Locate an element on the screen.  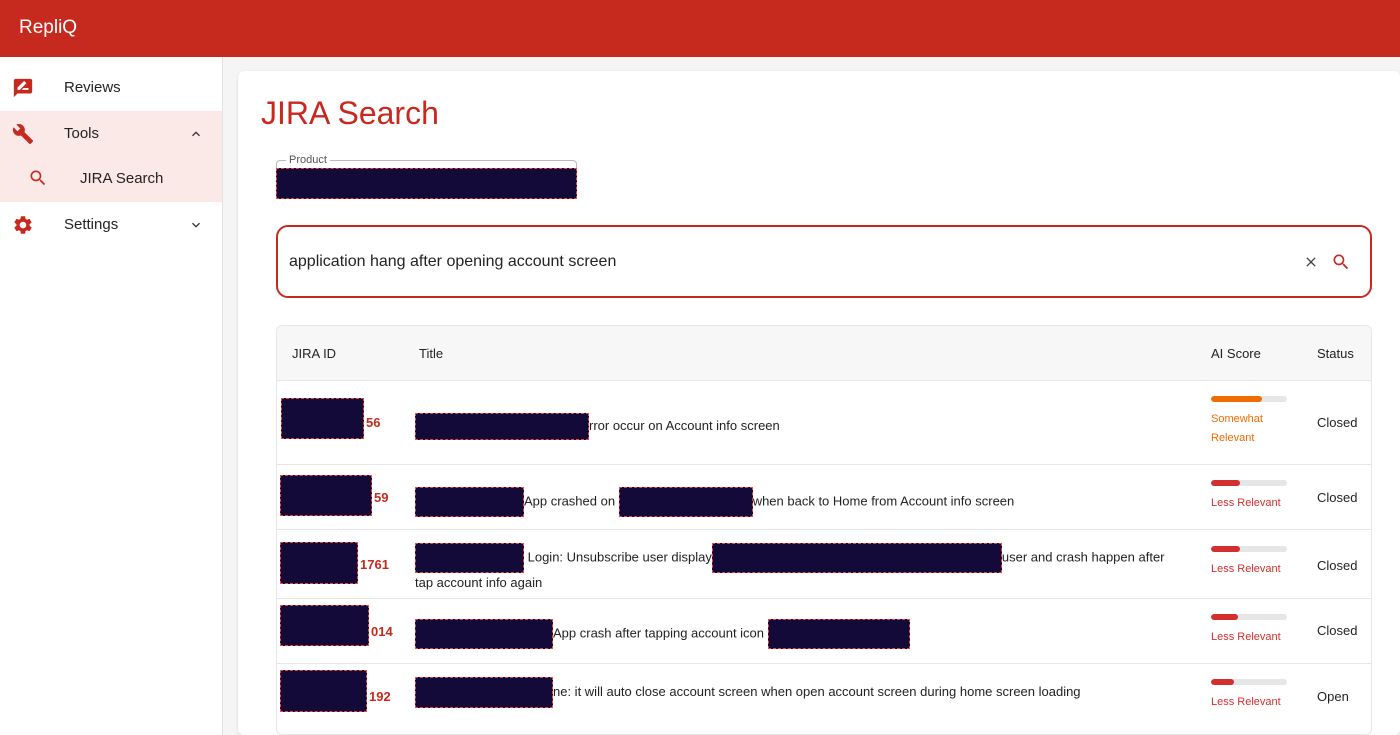
title-text: Login: Unsubscribe user display is located at coordinates (618, 557).